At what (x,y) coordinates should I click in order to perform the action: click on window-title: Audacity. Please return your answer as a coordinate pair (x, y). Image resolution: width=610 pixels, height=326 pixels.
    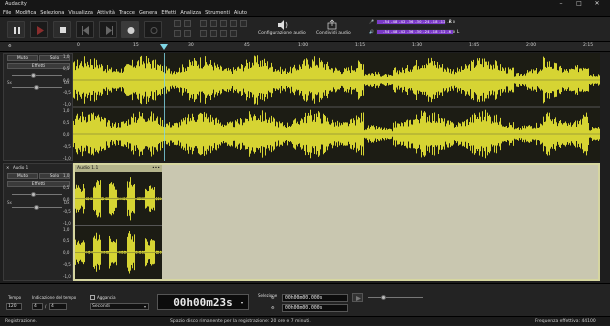
    Looking at the image, I should click on (16, 4).